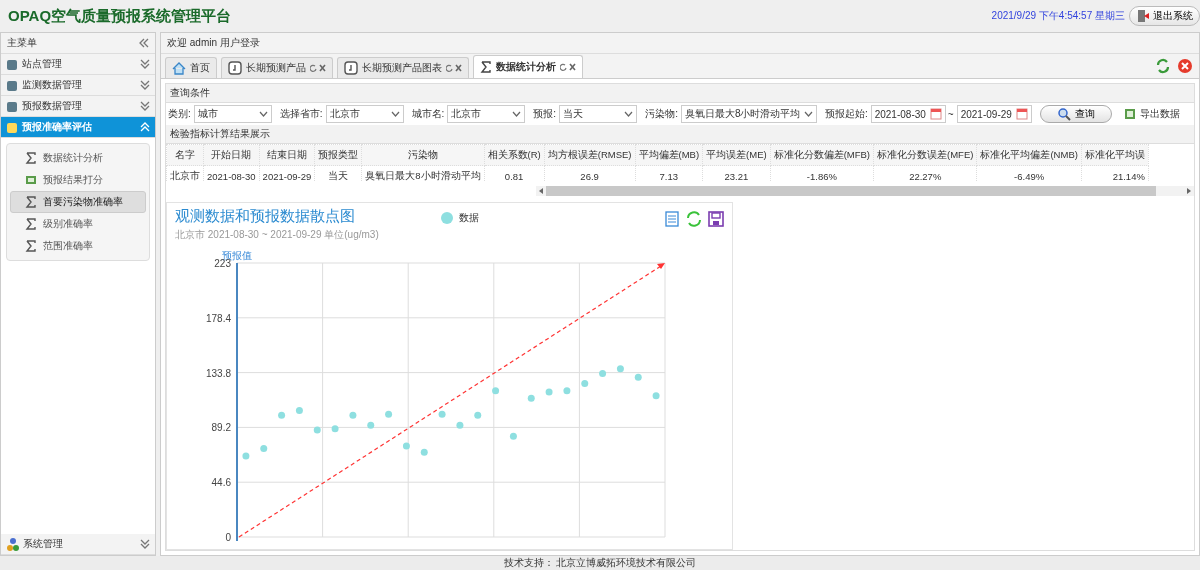  I want to click on chart-title: 观测数据和预报数据散点图, so click(265, 216).